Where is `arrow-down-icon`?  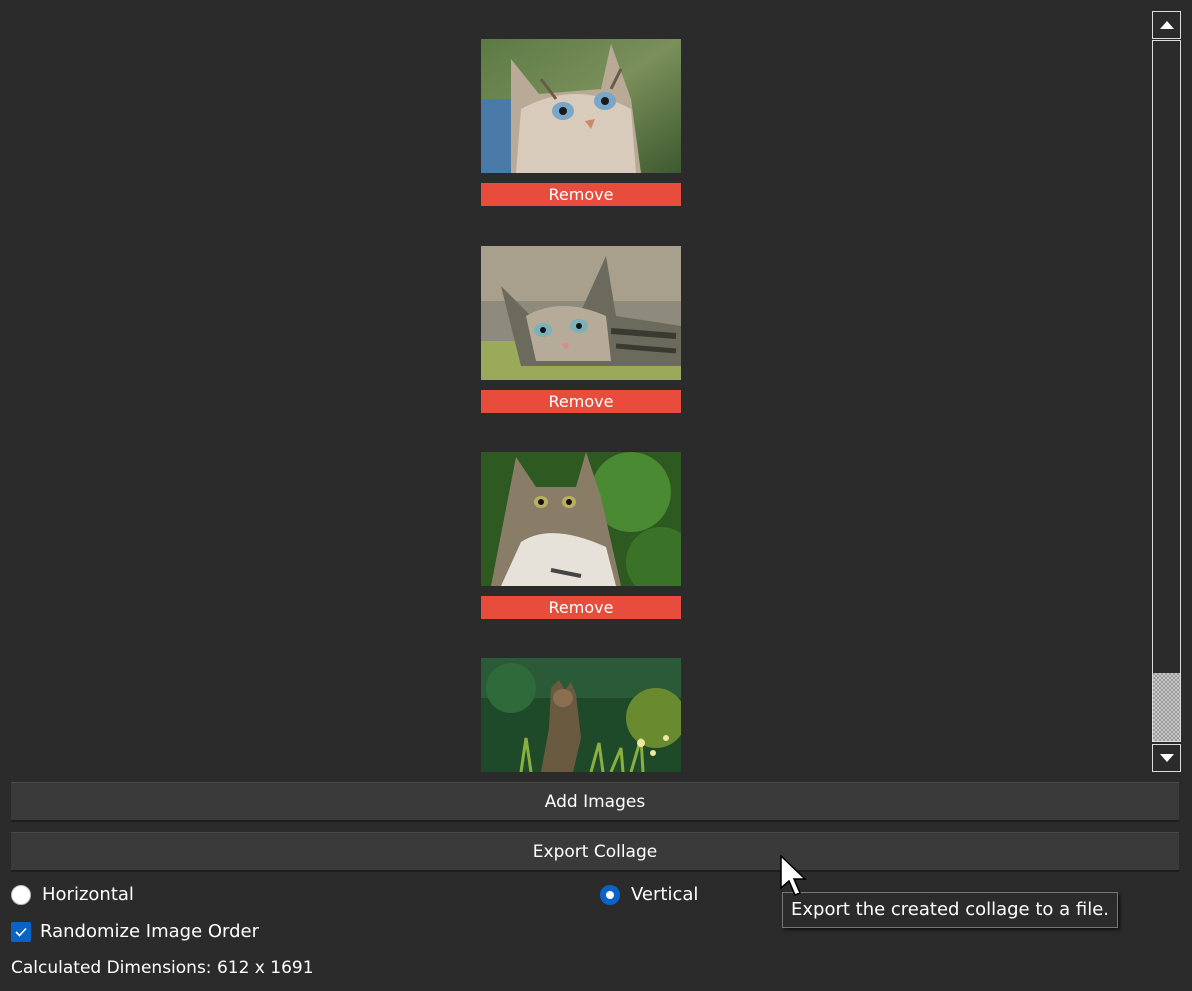
arrow-down-icon is located at coordinates (1166, 758).